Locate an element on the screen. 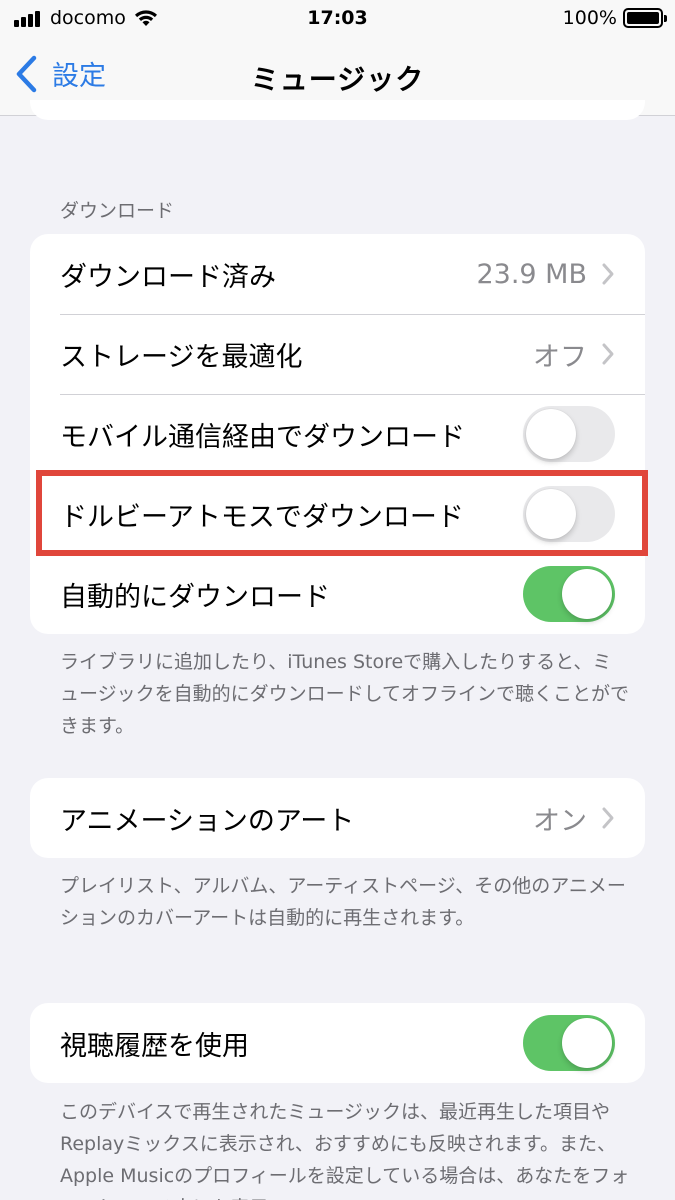 The image size is (675, 1200). row-label: ストレージを最適化 is located at coordinates (181, 357).